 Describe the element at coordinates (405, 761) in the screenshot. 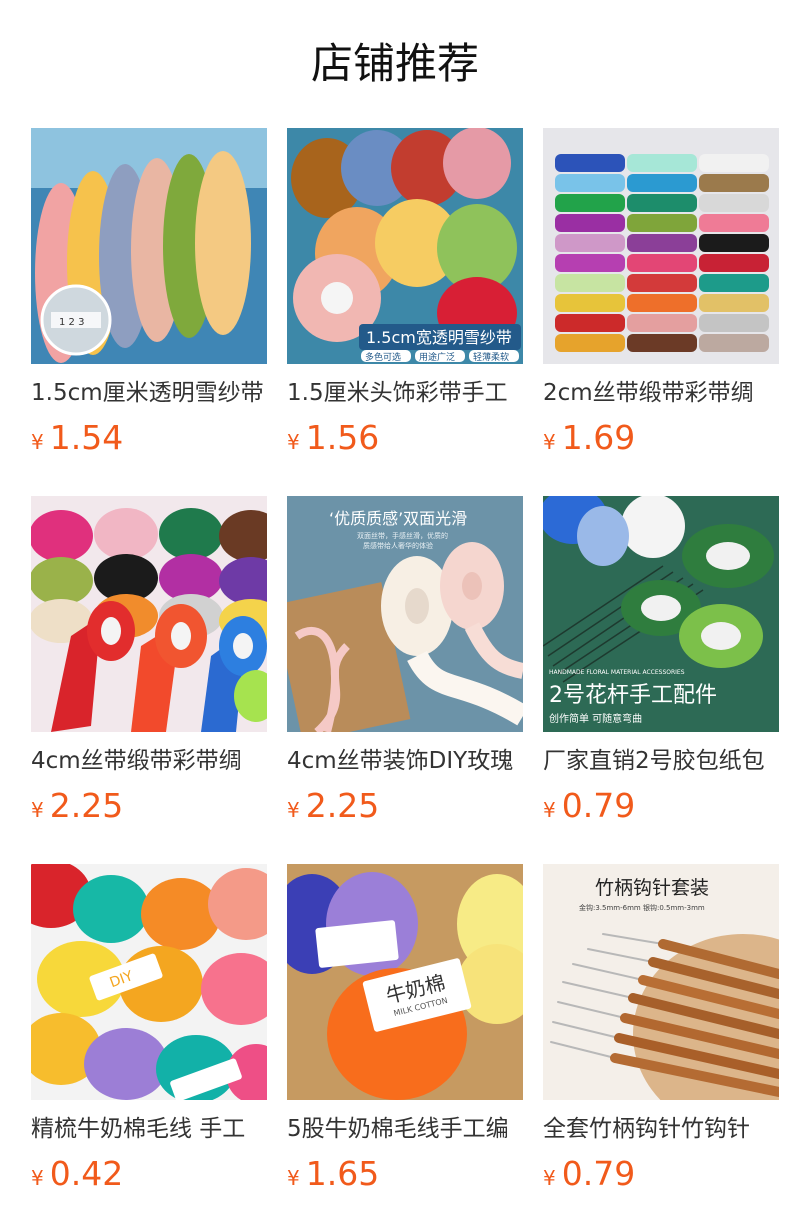

I see `product-name: 4cm丝带装饰DIY玫瑰` at that location.